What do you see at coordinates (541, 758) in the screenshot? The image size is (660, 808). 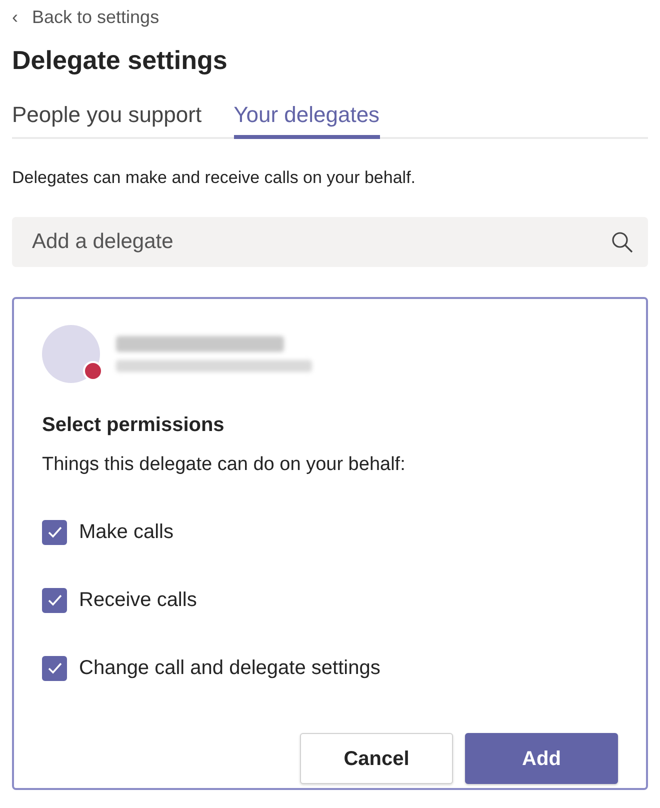 I see `add-button: Add` at bounding box center [541, 758].